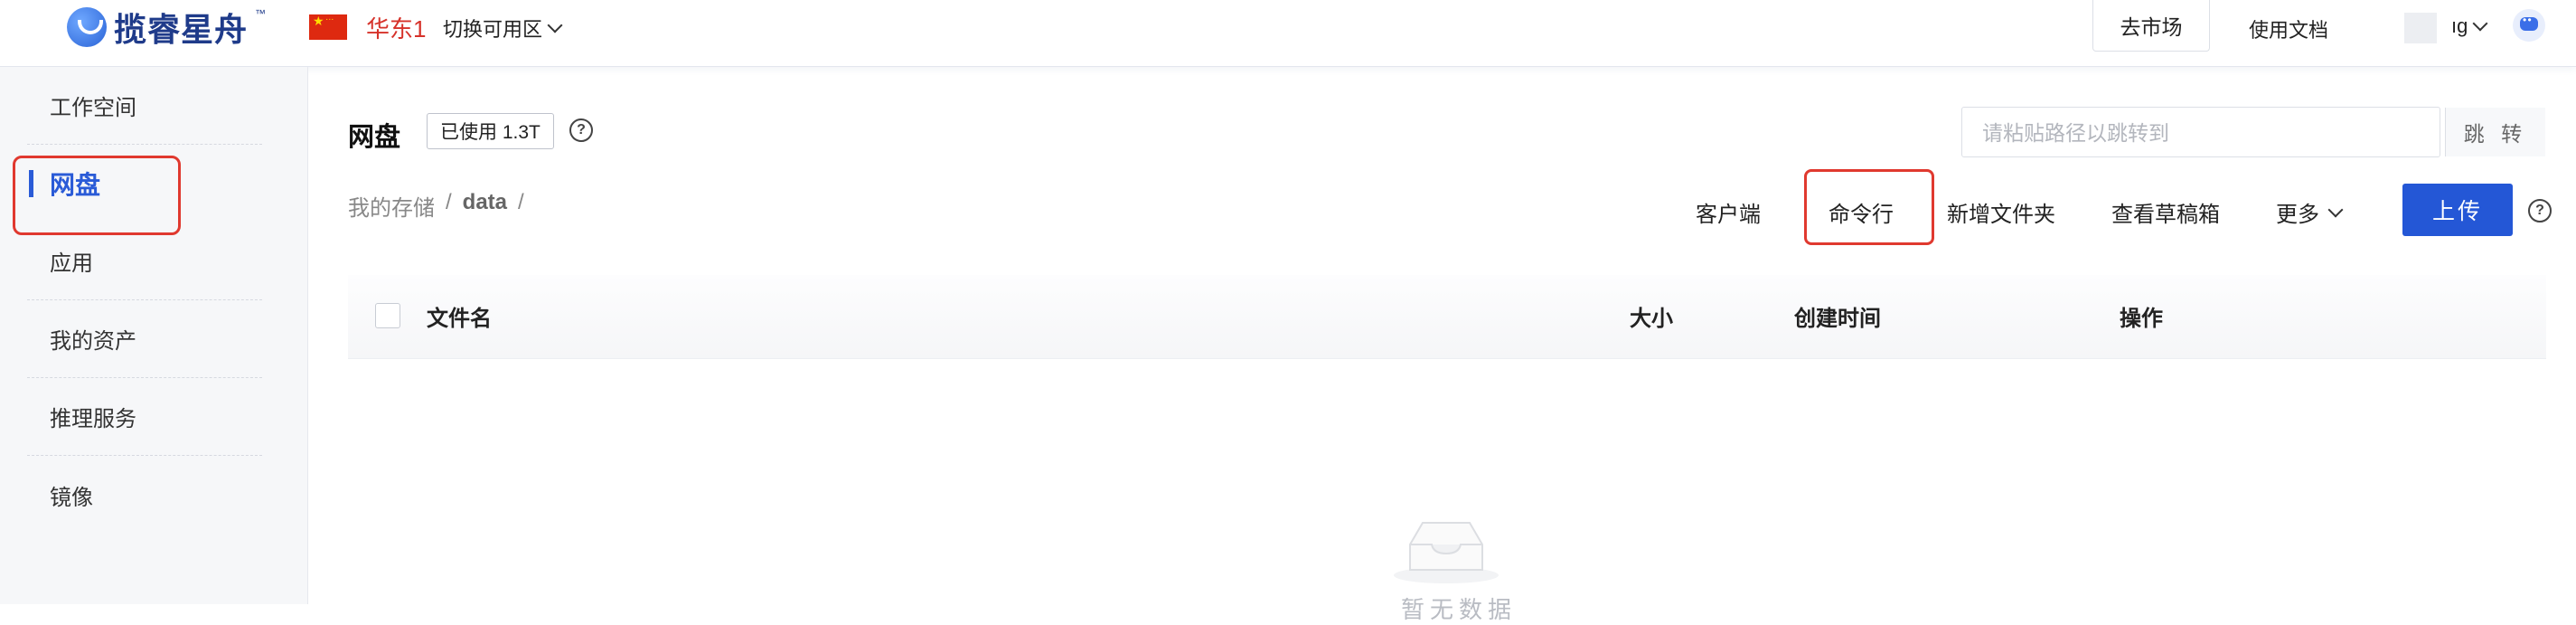 The height and width of the screenshot is (625, 2576). I want to click on sidebar-item-workspace: 工作空间, so click(145, 106).